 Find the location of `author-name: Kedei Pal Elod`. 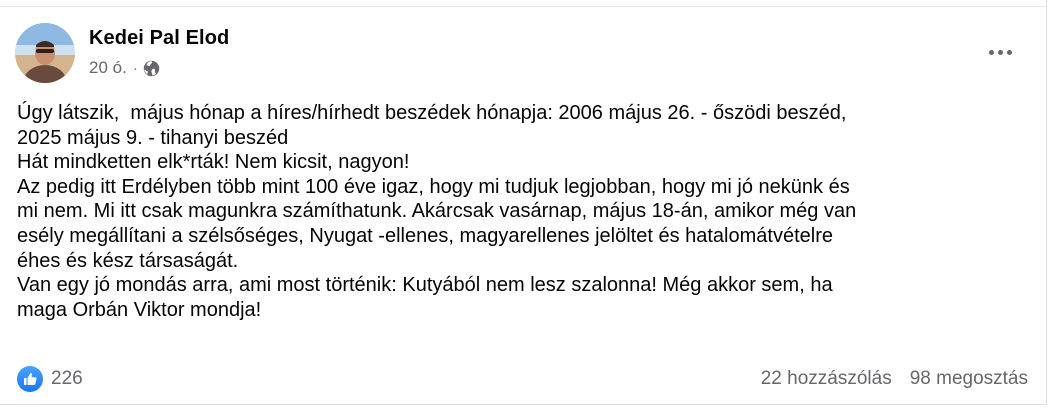

author-name: Kedei Pal Elod is located at coordinates (159, 38).